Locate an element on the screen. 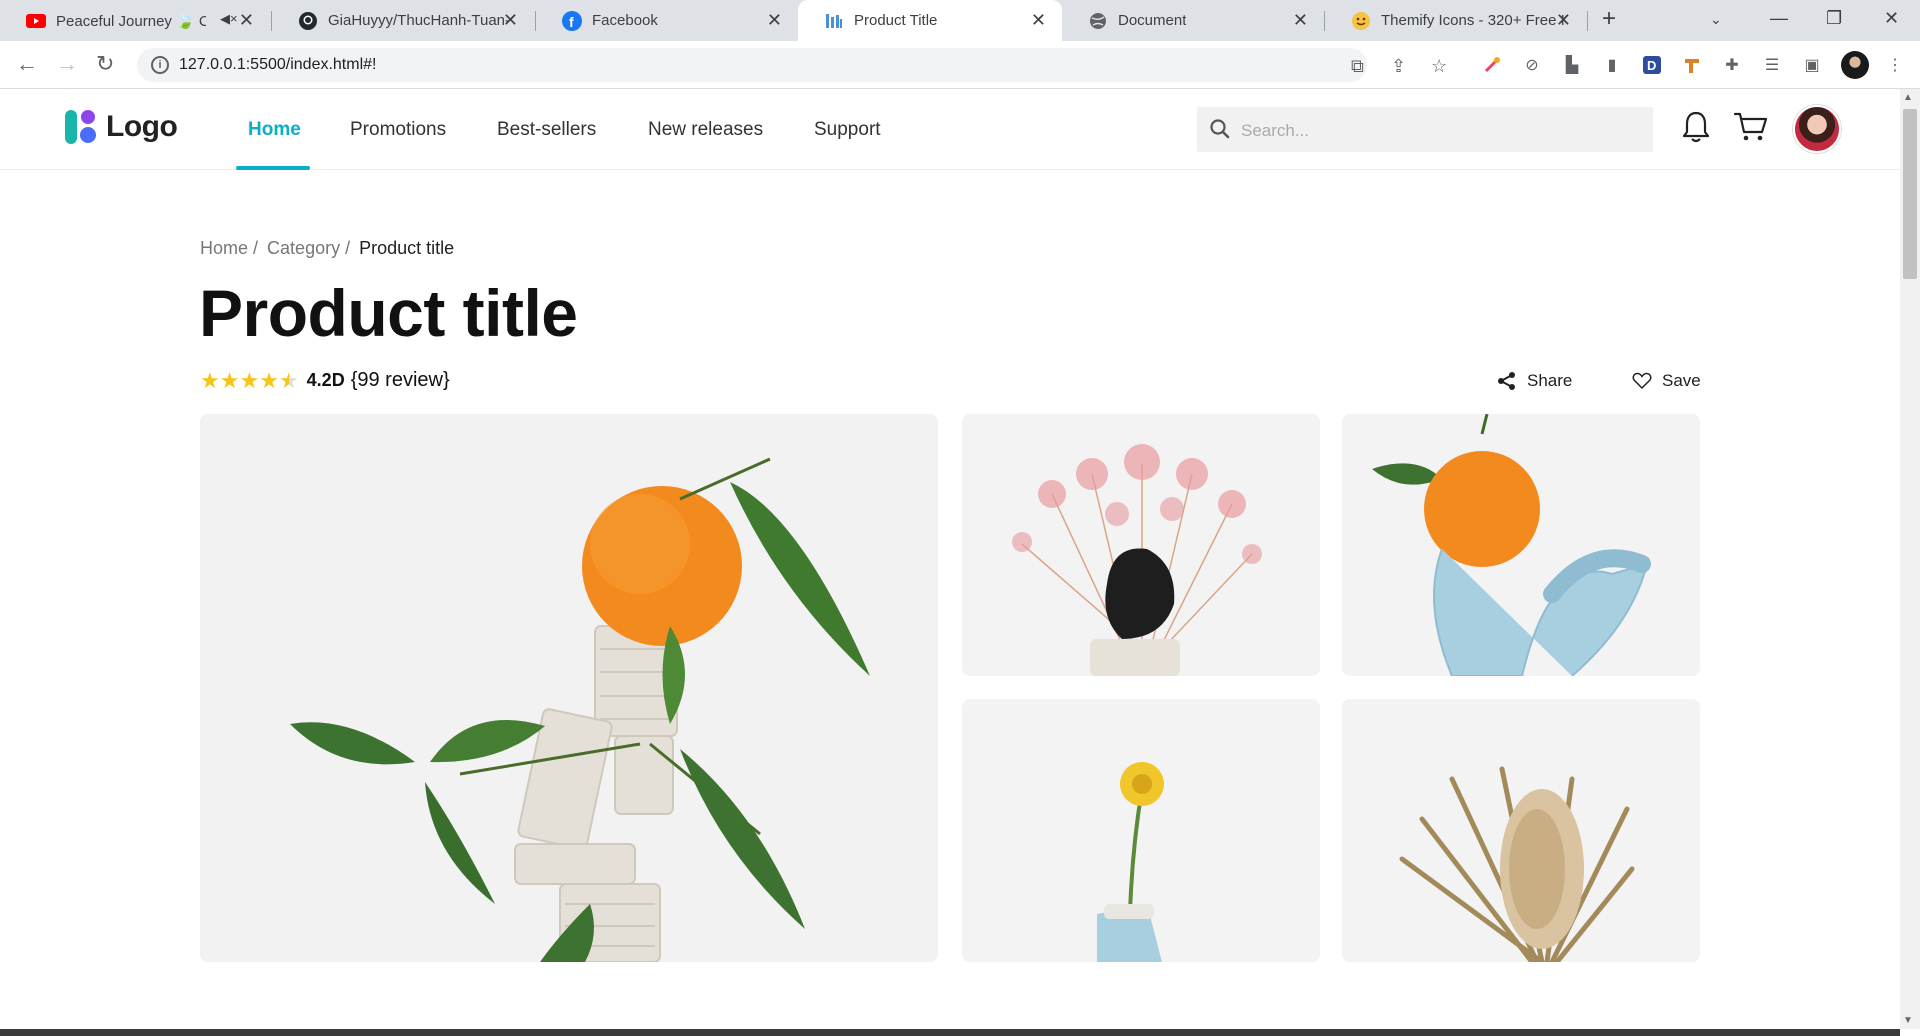 The image size is (1920, 1036). compass-extension-icon: ⊘ is located at coordinates (1532, 65).